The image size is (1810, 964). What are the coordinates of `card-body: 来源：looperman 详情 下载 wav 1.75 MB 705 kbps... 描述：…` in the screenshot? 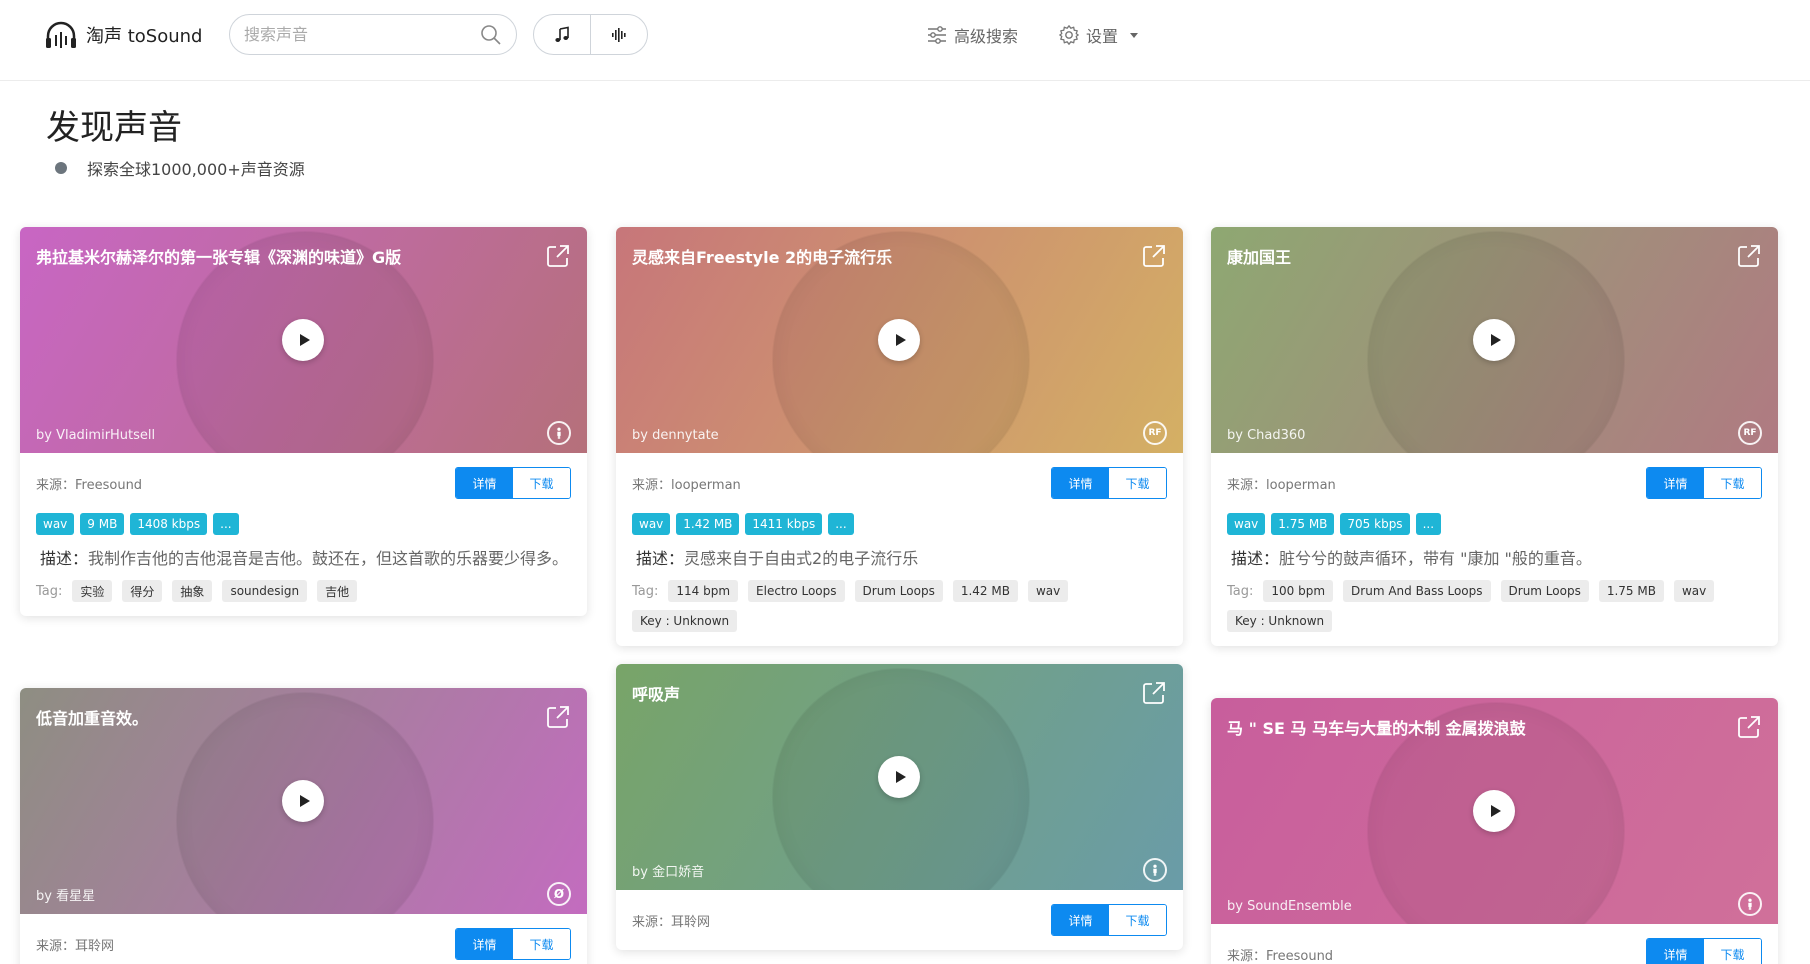 It's located at (1494, 549).